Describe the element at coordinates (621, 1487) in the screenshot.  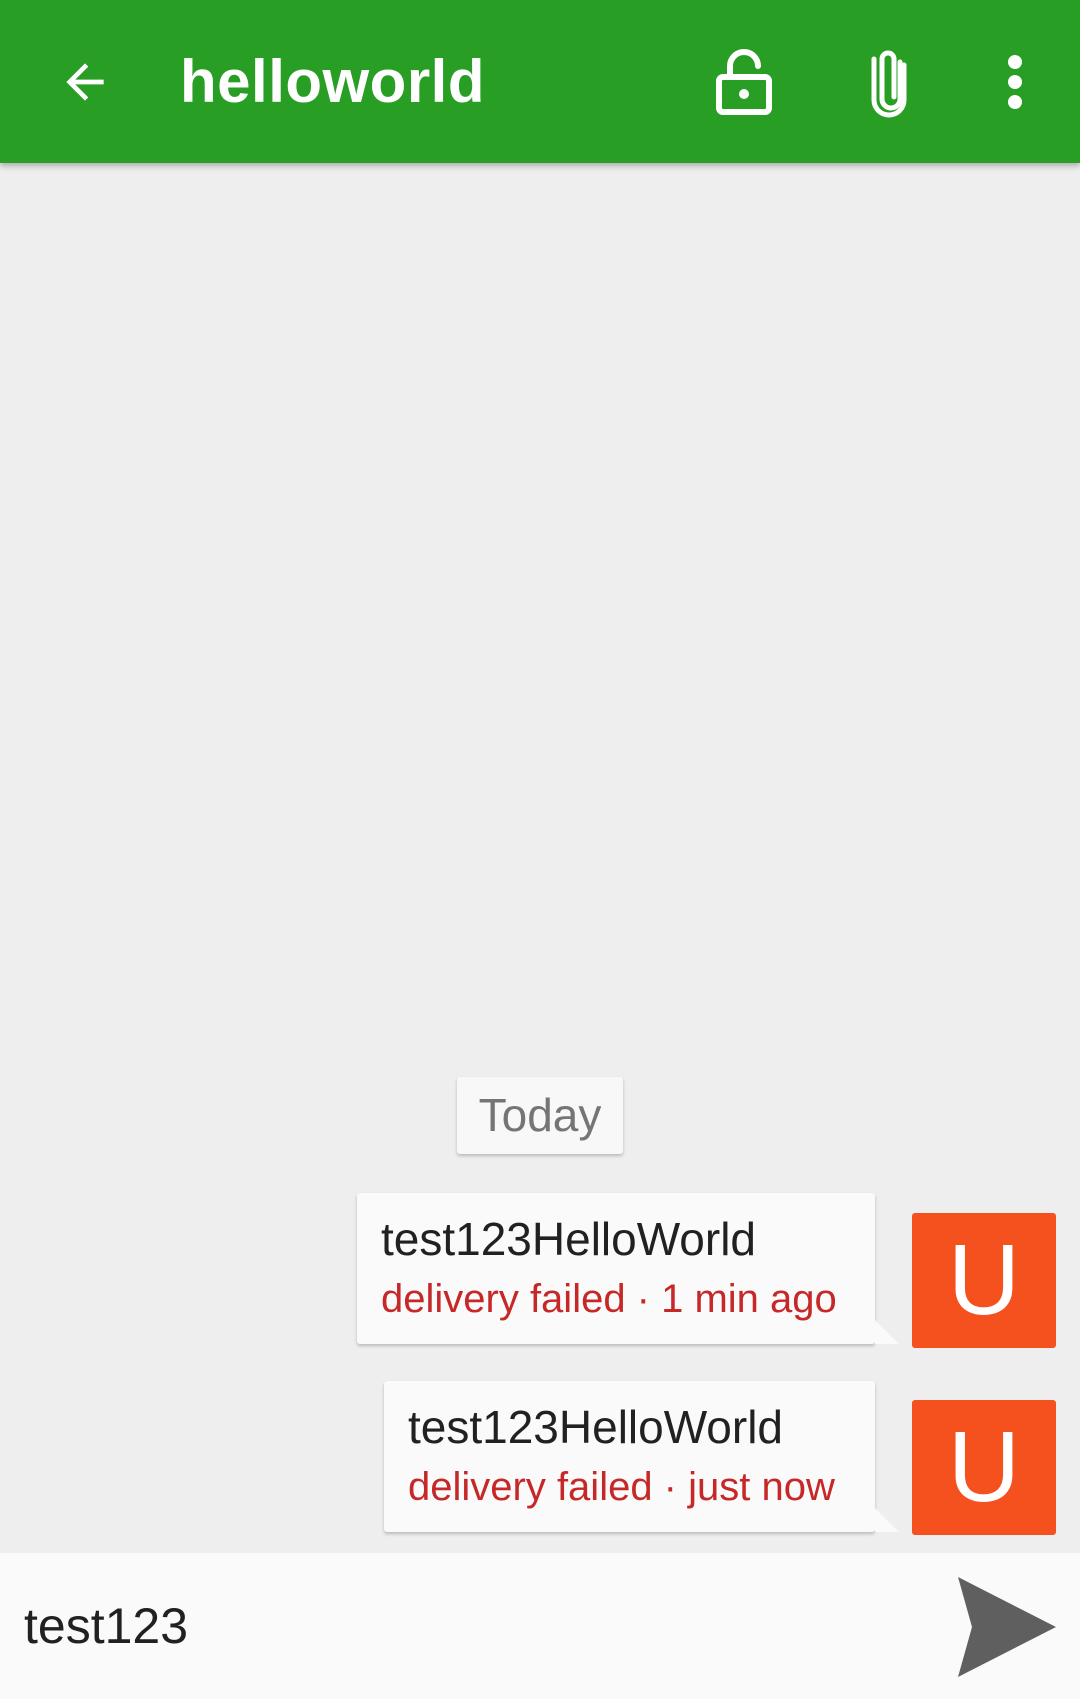
I see `message-status: delivery failed · just now` at that location.